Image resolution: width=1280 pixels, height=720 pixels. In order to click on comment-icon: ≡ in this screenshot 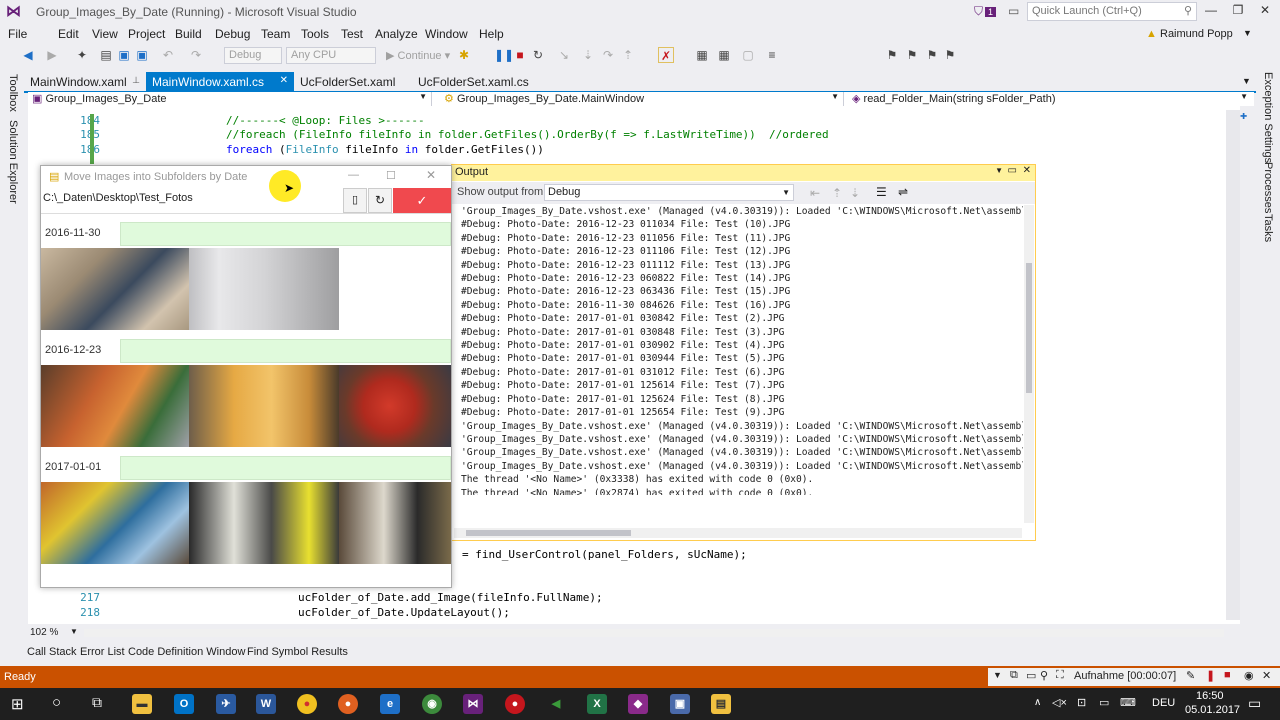, I will do `click(772, 55)`.